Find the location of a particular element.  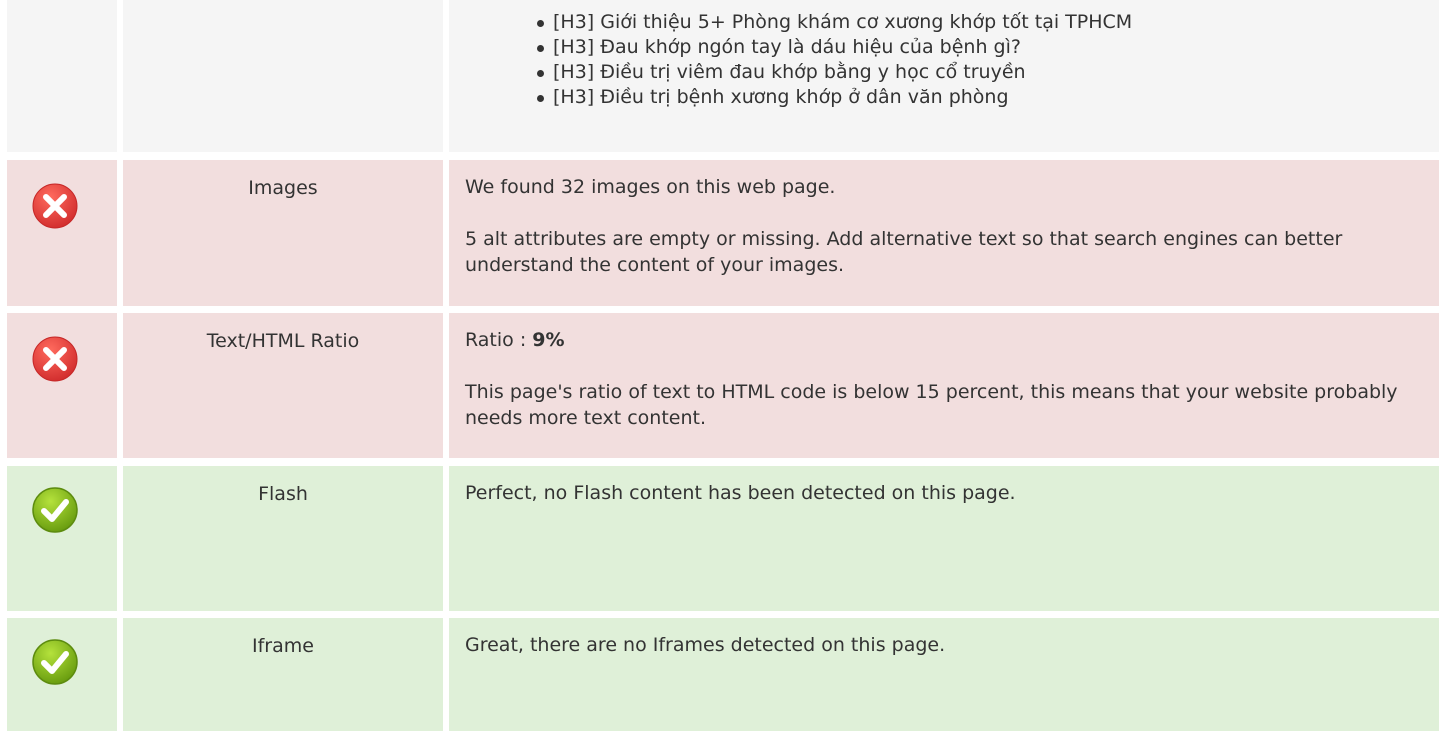

check-label: Flash is located at coordinates (283, 494).